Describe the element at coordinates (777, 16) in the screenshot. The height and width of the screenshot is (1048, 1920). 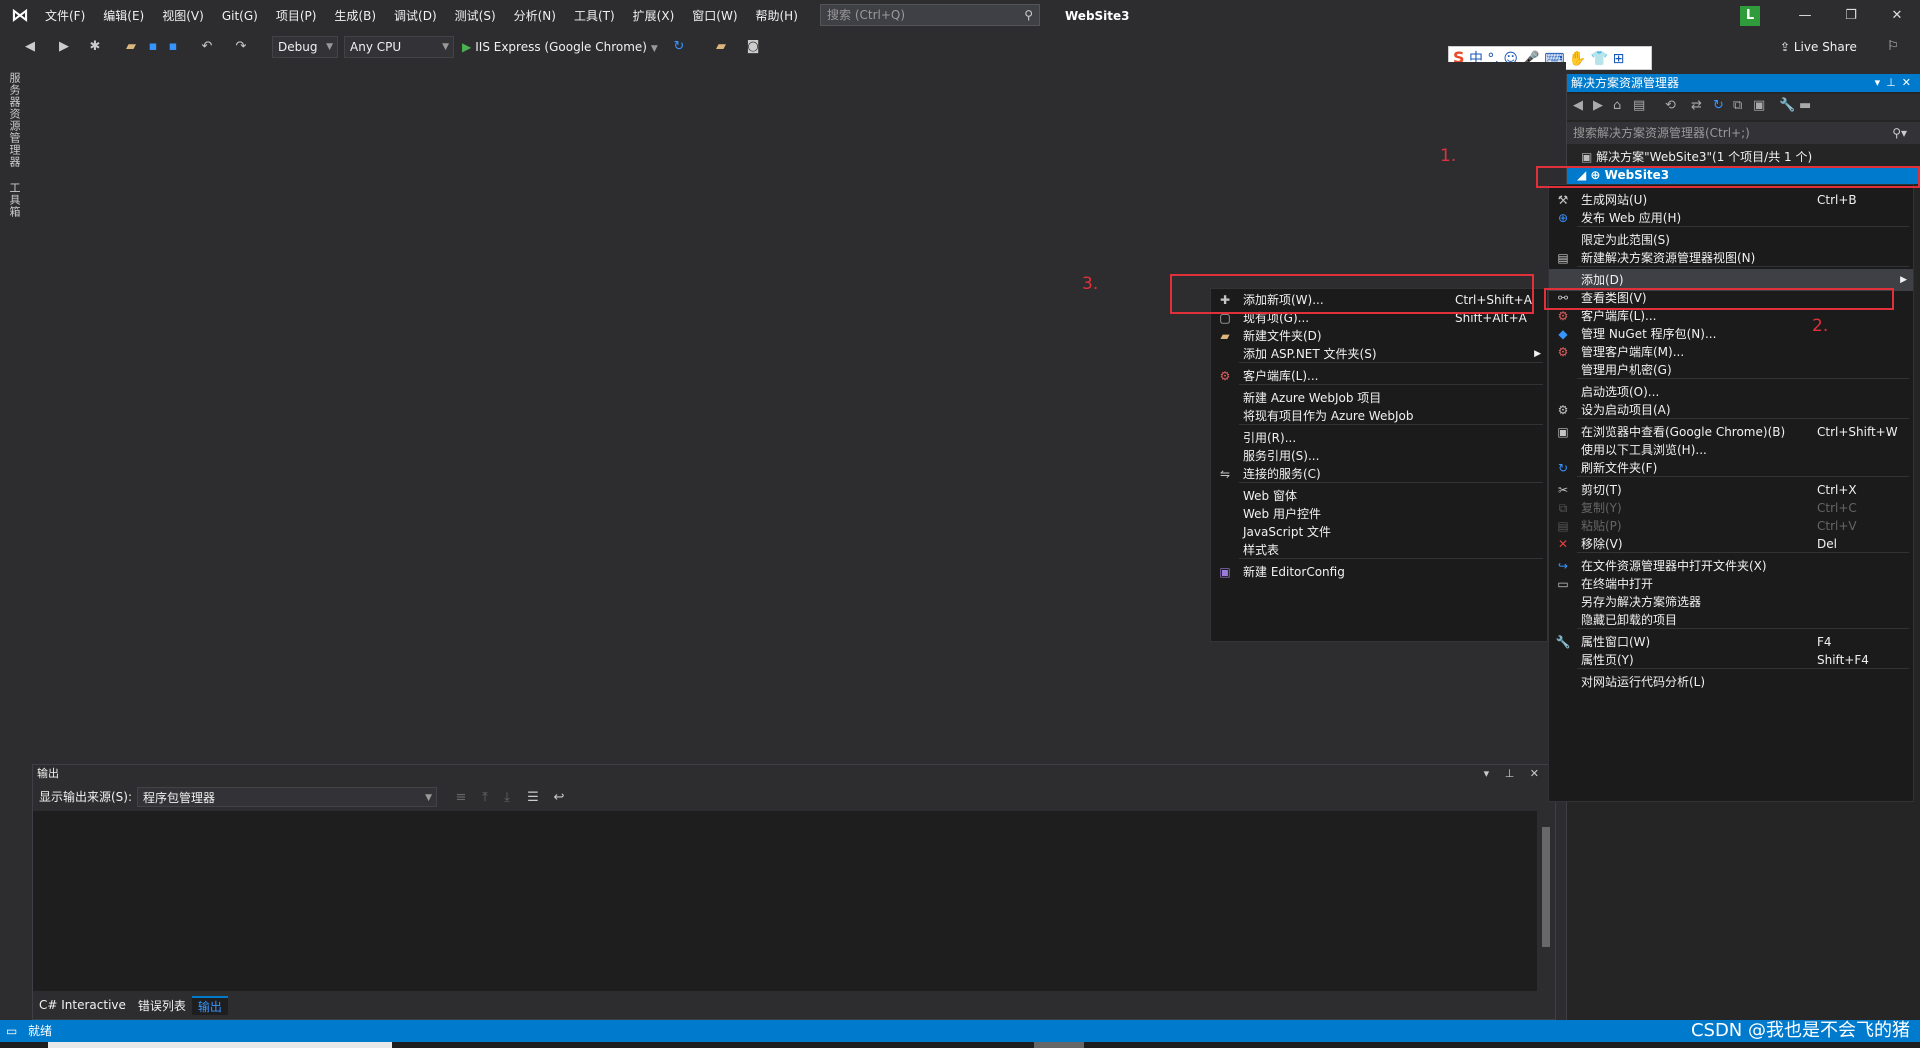
I see `menu-help: 帮助(H)` at that location.